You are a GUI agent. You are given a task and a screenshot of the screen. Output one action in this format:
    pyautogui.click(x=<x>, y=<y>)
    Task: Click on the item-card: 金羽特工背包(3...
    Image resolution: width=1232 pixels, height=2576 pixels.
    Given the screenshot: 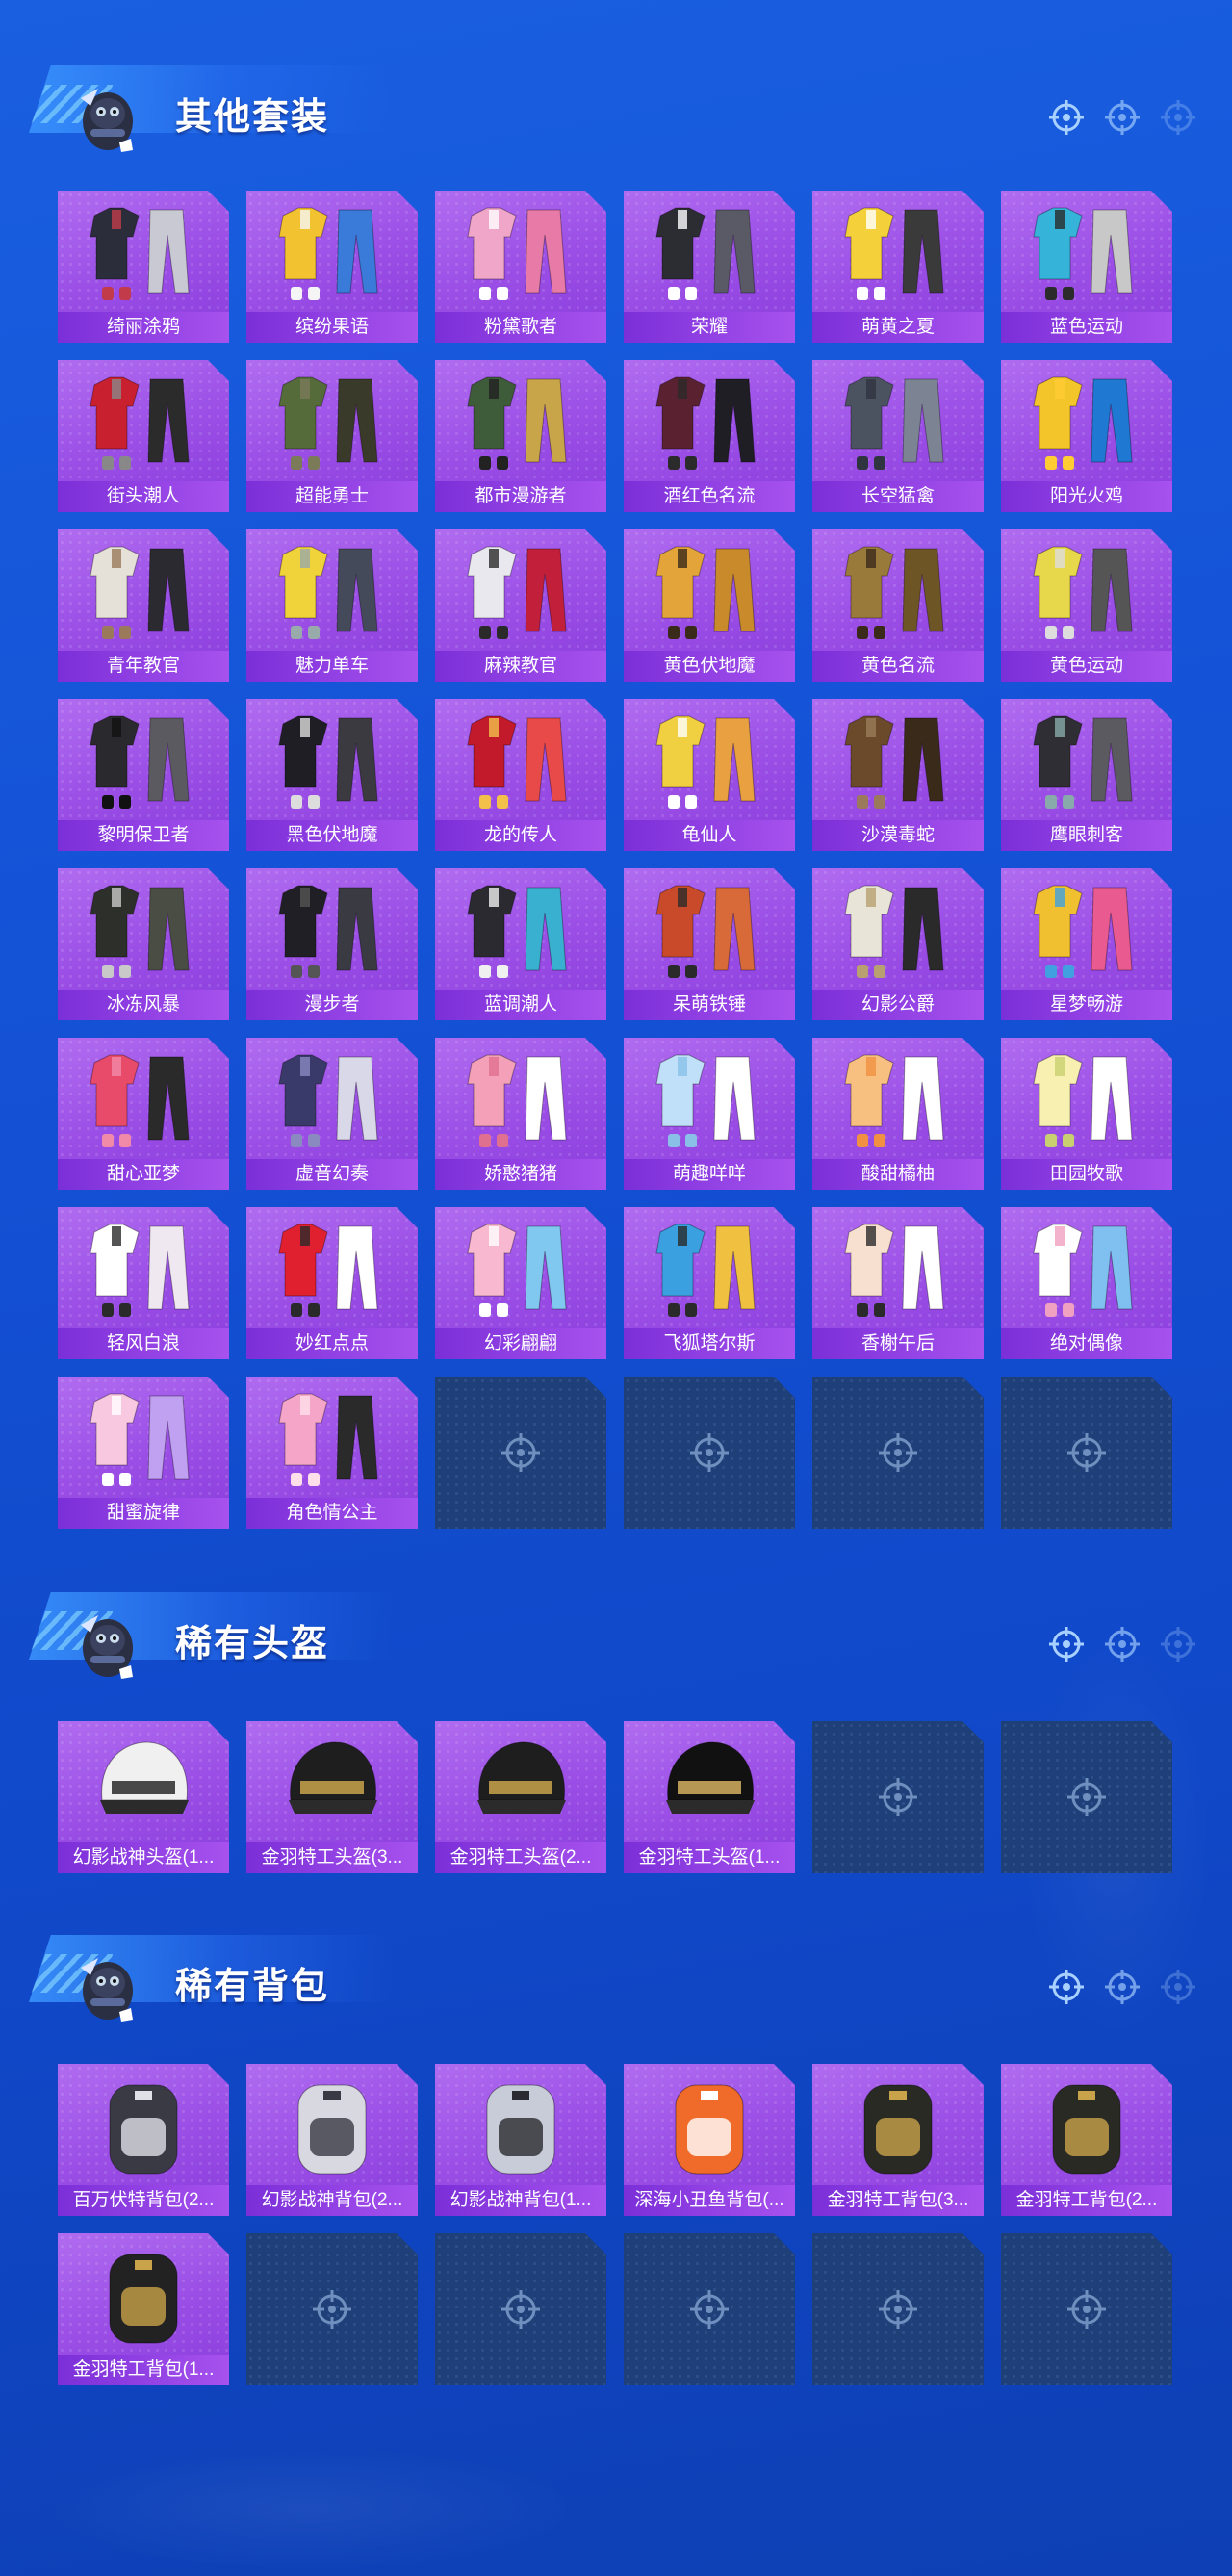 What is the action you would take?
    pyautogui.click(x=898, y=2140)
    